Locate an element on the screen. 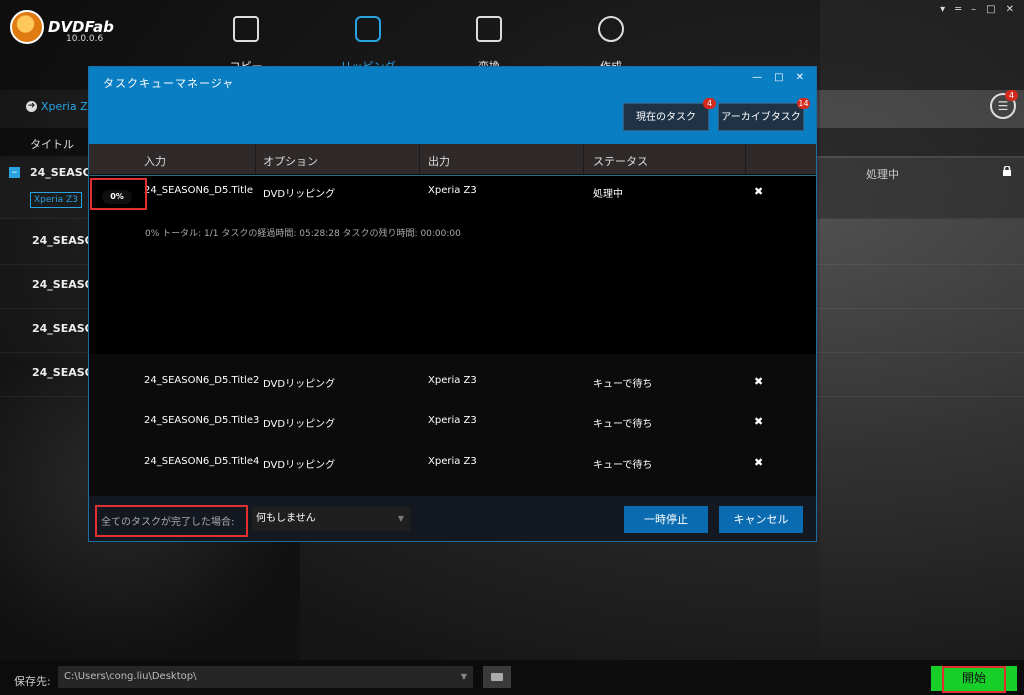 This screenshot has width=1024, height=695. dialog-window-controls: — □ ✕ is located at coordinates (778, 77).